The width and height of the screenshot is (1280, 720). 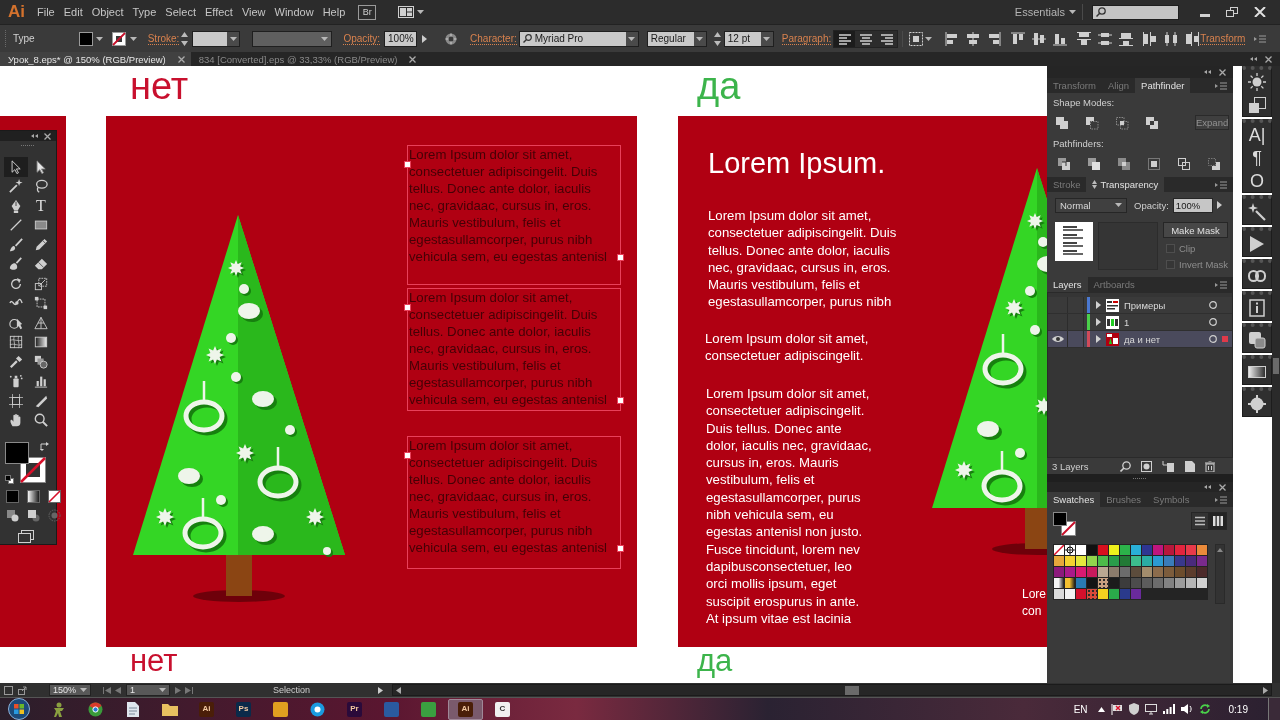 I want to click on cropped-square-icon, so click(x=1154, y=163).